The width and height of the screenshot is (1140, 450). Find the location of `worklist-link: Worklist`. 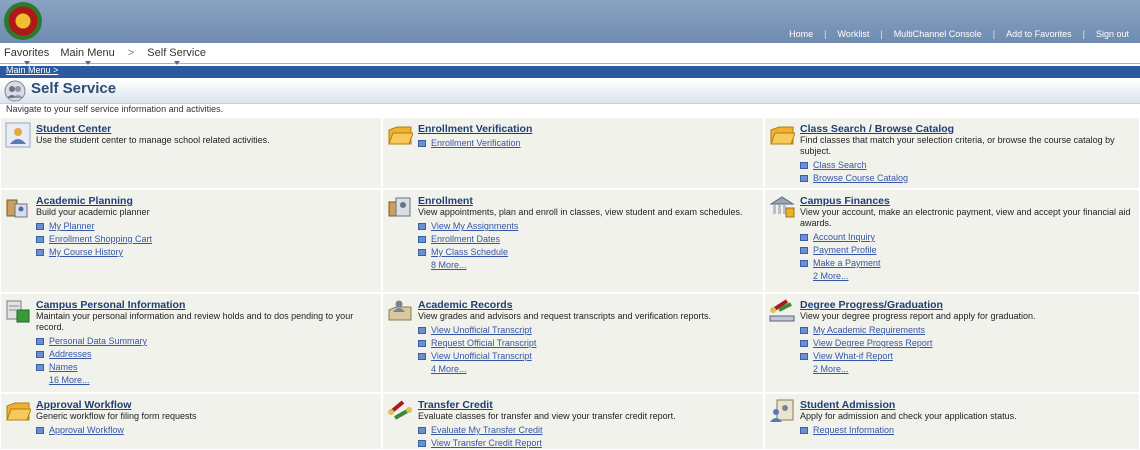

worklist-link: Worklist is located at coordinates (854, 34).